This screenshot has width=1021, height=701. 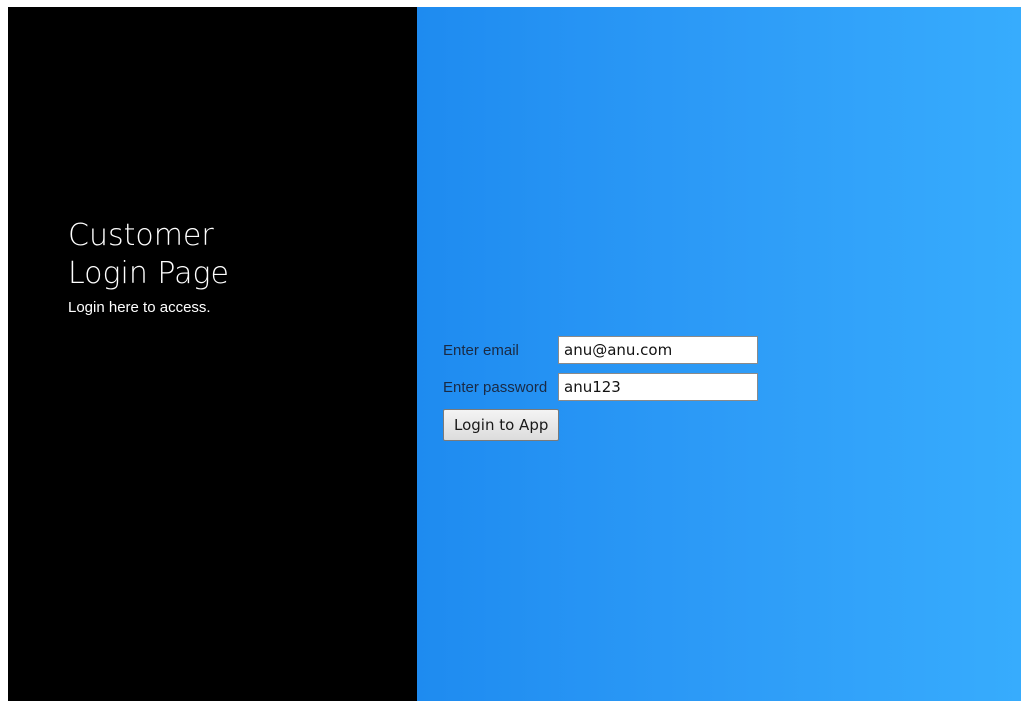 What do you see at coordinates (501, 425) in the screenshot?
I see `login-button: Login to App` at bounding box center [501, 425].